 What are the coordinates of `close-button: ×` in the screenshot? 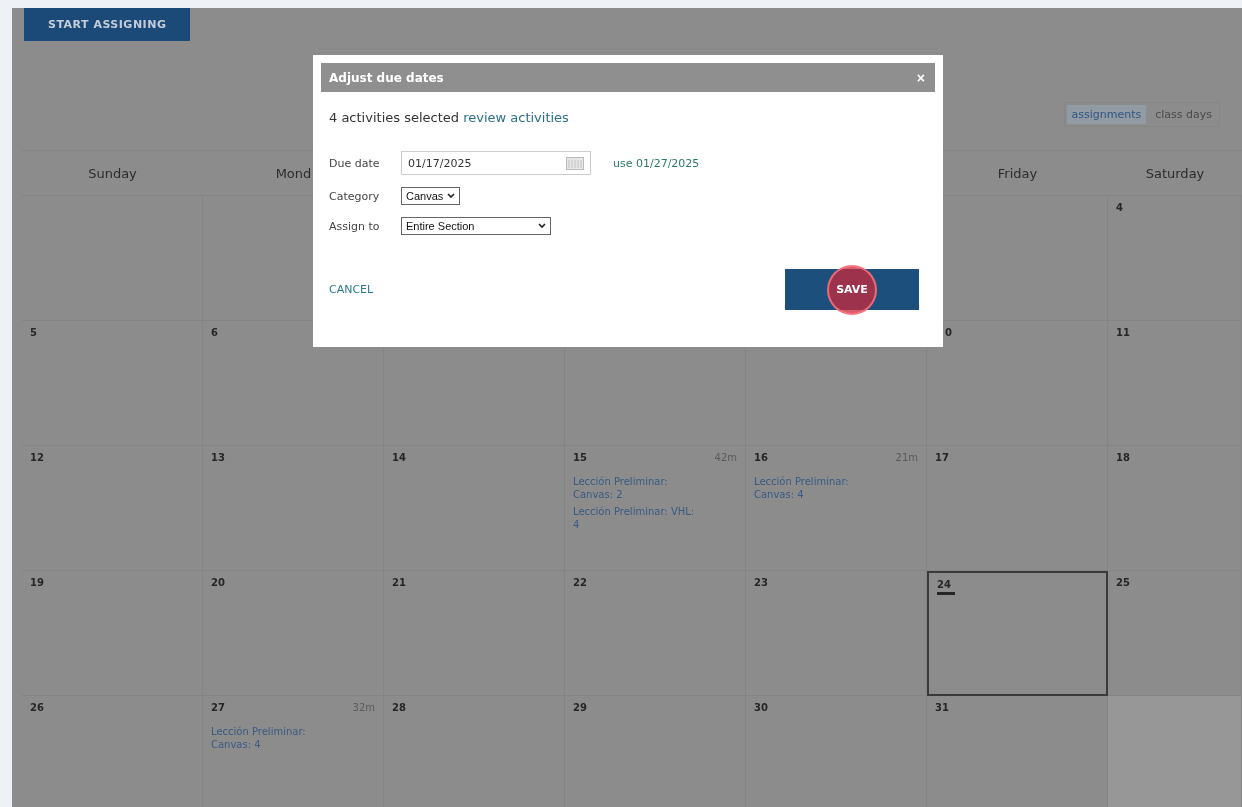 It's located at (920, 77).